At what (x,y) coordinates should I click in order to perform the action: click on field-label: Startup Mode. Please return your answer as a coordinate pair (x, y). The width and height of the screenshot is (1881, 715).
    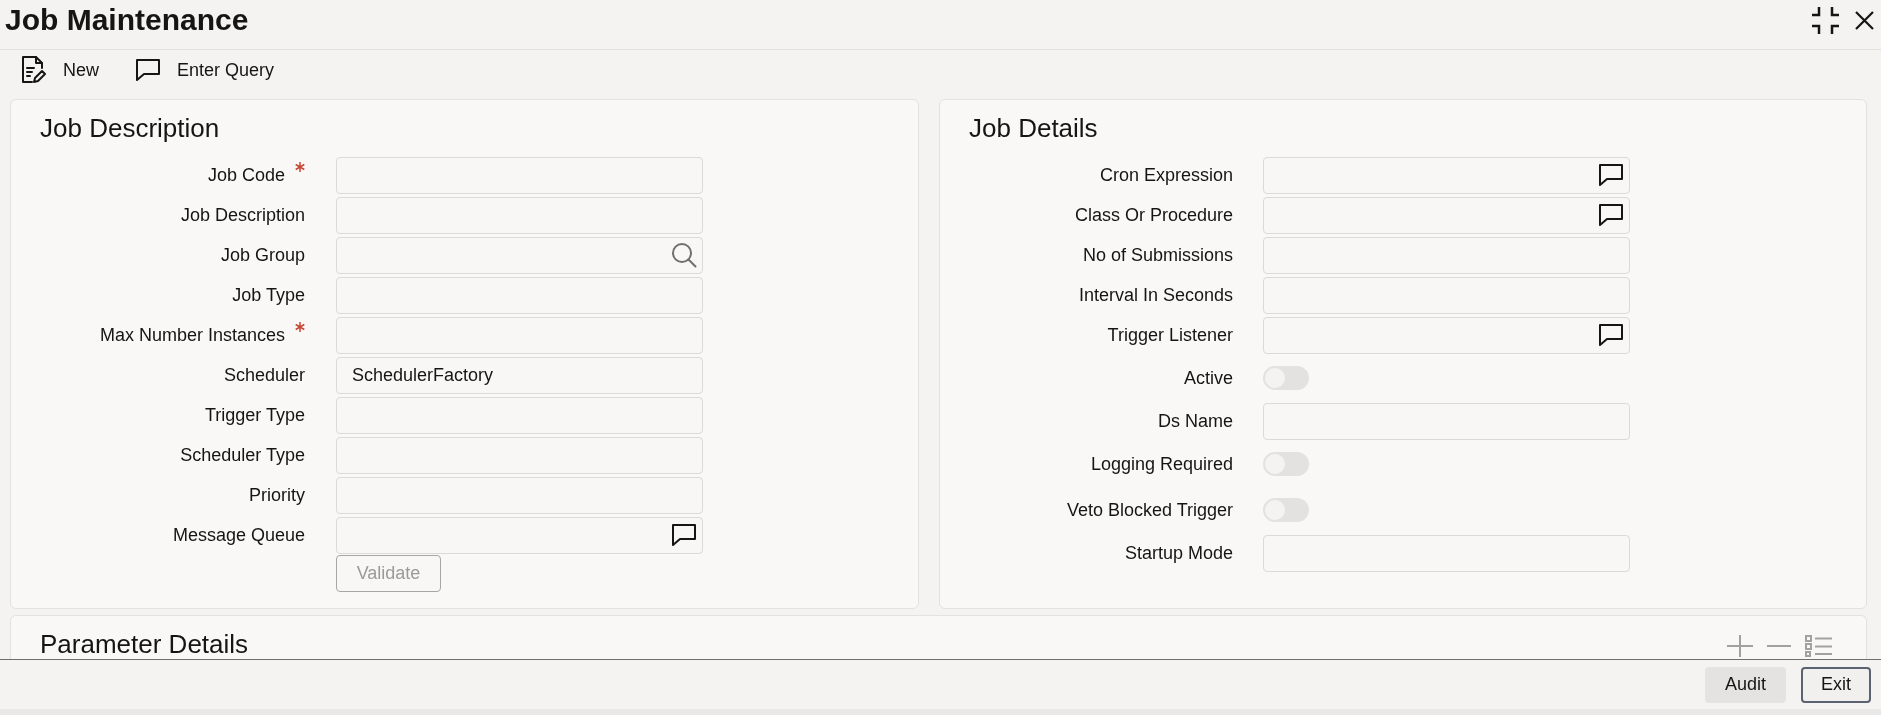
    Looking at the image, I should click on (1178, 553).